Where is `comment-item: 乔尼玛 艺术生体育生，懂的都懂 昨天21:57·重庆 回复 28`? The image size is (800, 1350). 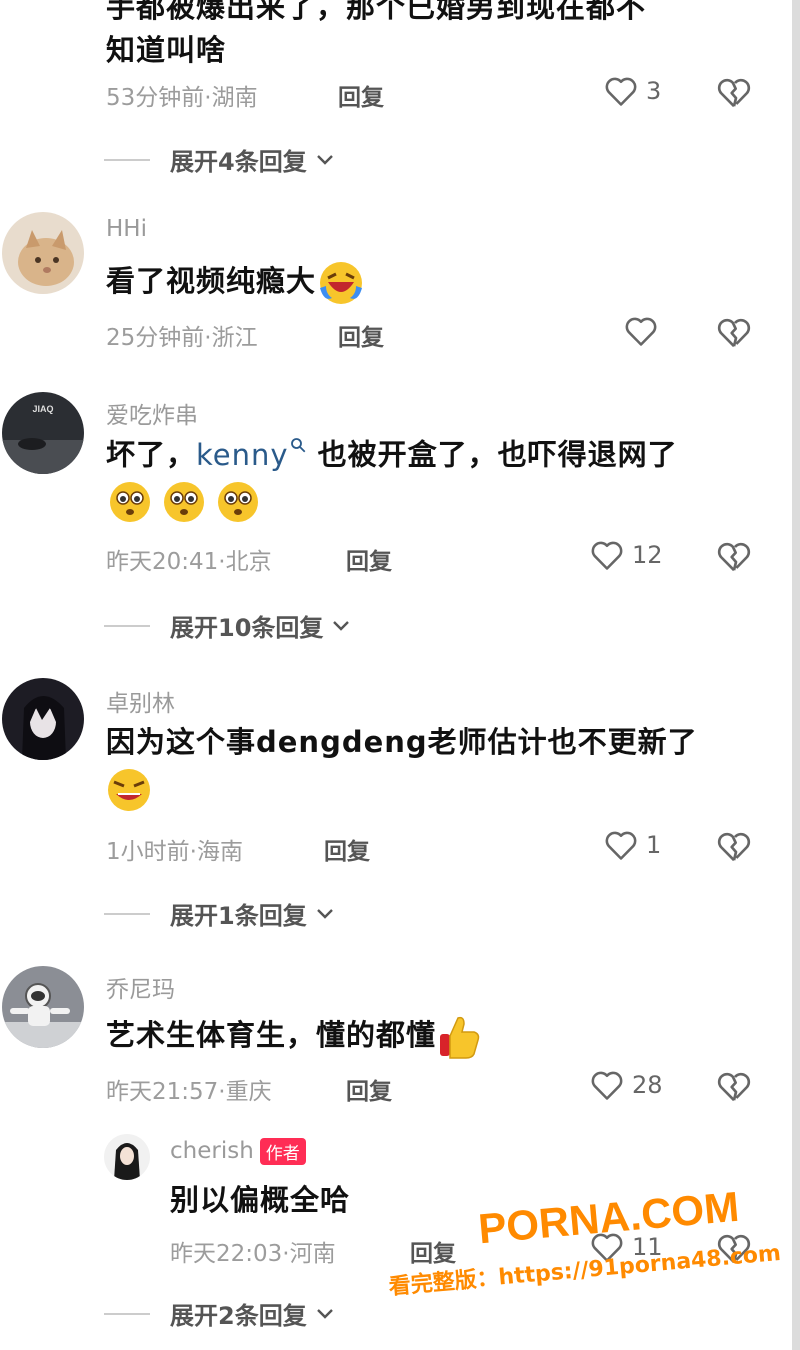 comment-item: 乔尼玛 艺术生体育生，懂的都懂 昨天21:57·重庆 回复 28 is located at coordinates (396, 1037).